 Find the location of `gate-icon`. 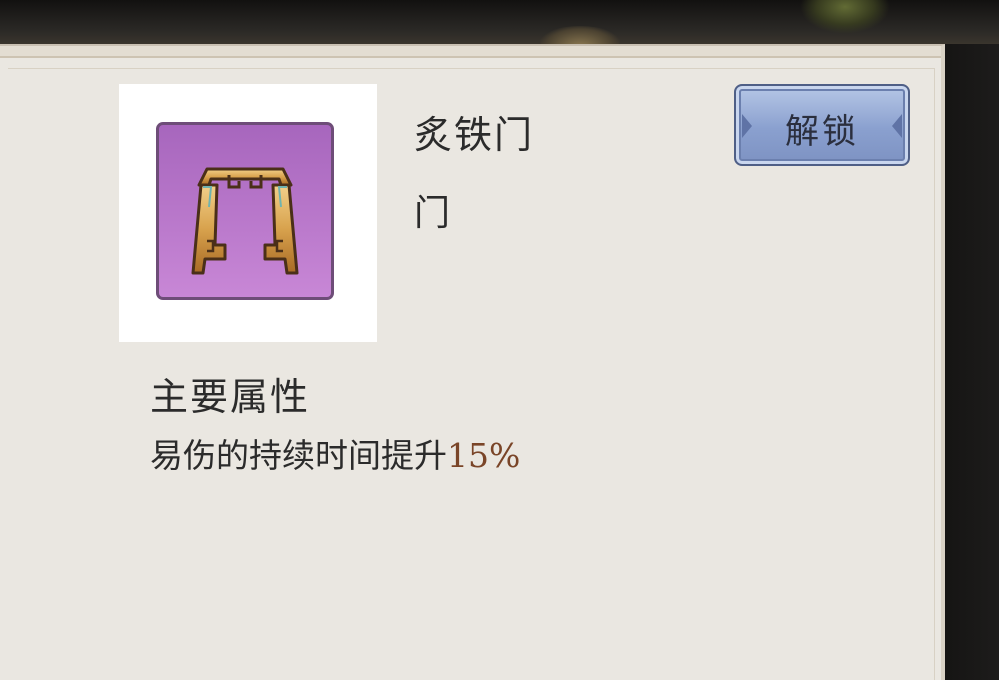

gate-icon is located at coordinates (245, 221).